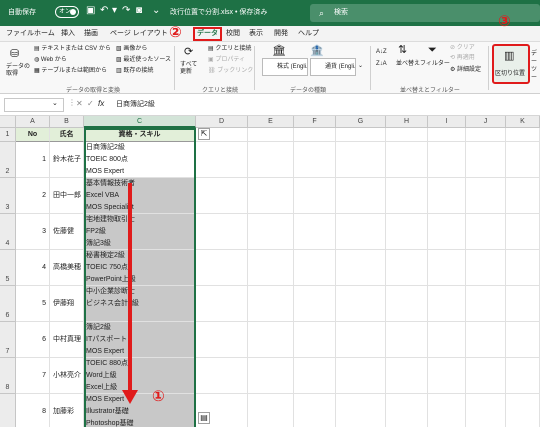  Describe the element at coordinates (140, 340) in the screenshot. I see `cell-skills: 簿記2級 ITパスポート MOS Expert` at that location.